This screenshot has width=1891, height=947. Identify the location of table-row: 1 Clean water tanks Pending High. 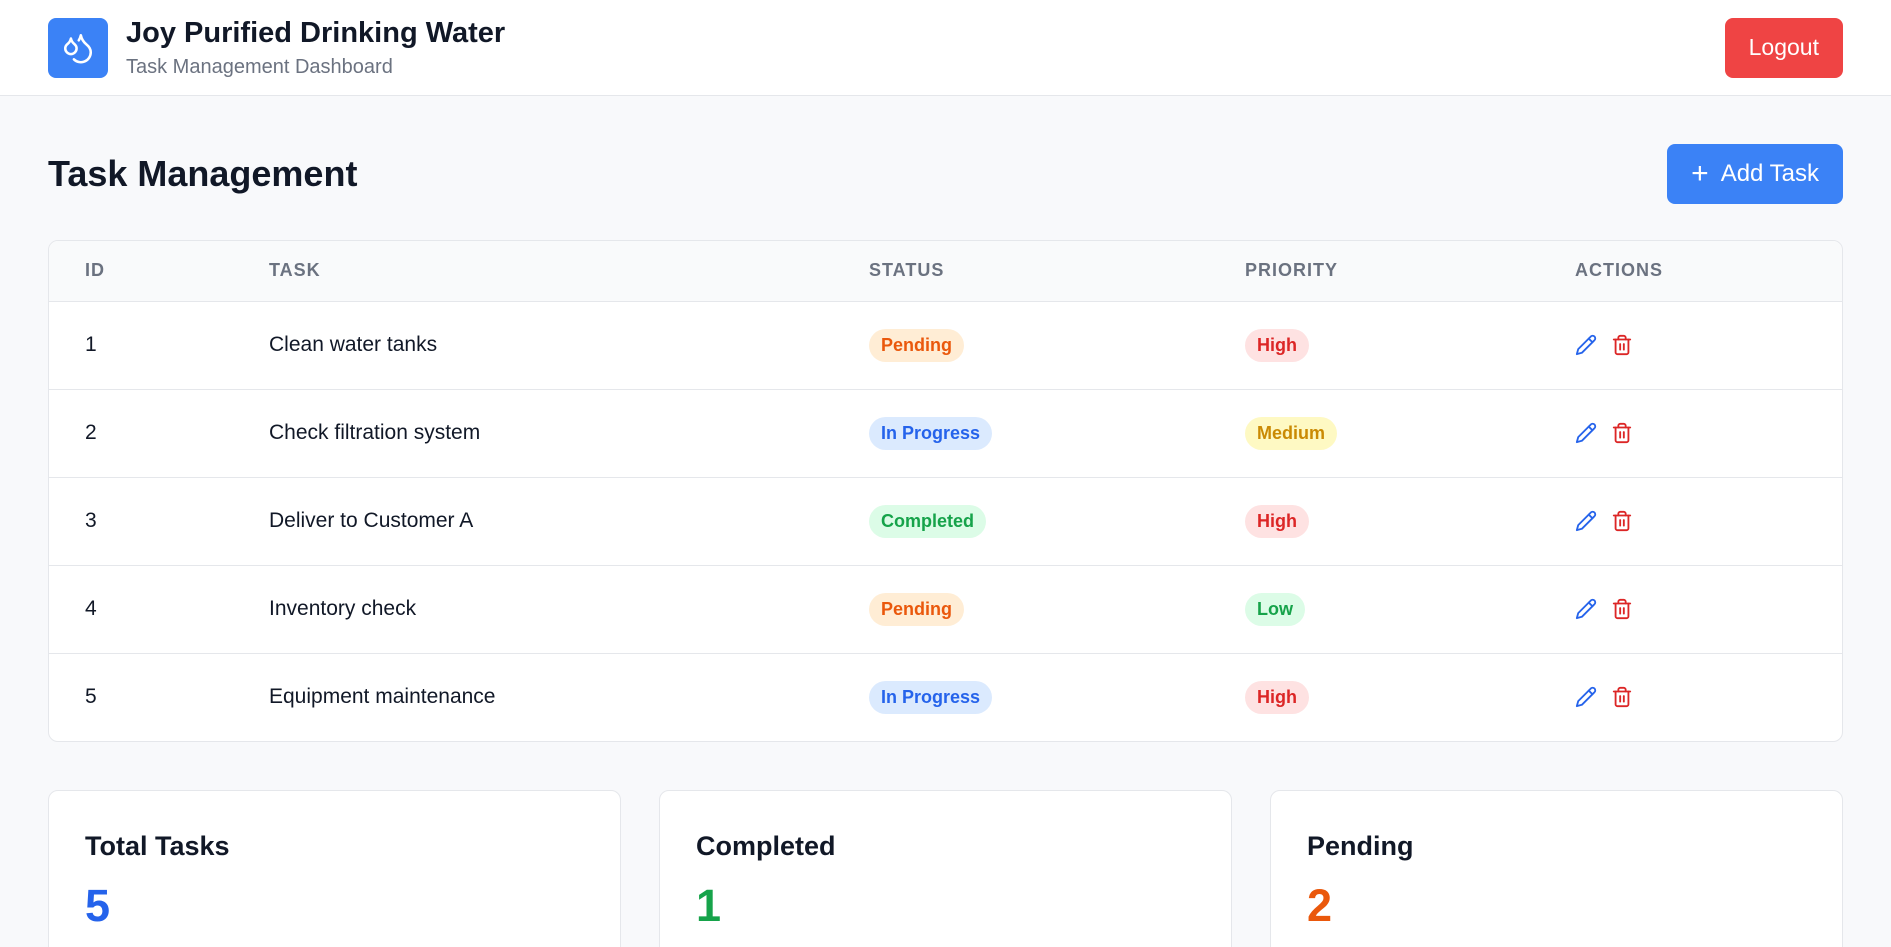
(945, 345).